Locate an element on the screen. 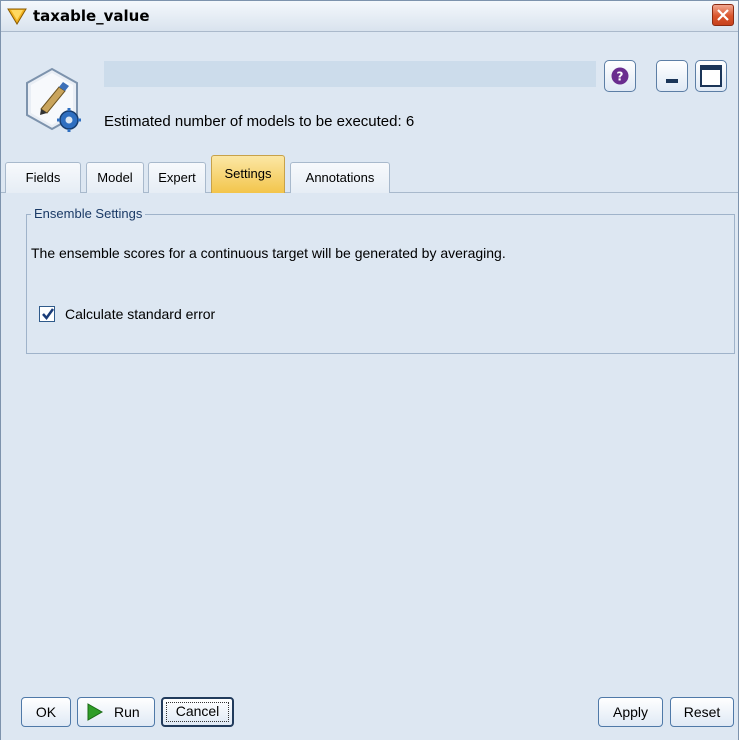  ensemble-settings-title: Ensemble Settings is located at coordinates (88, 213).